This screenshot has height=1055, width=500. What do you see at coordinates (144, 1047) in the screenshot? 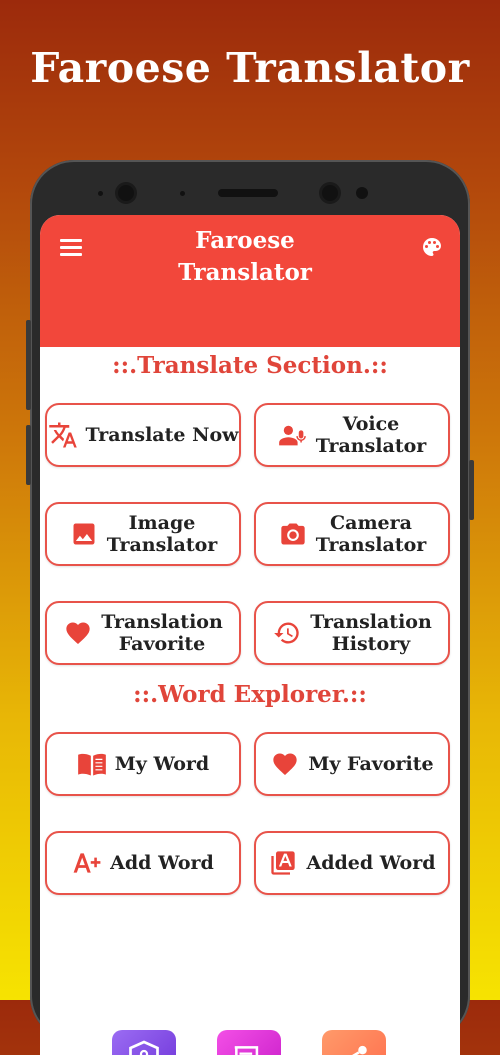
I see `privacy-shield-icon` at bounding box center [144, 1047].